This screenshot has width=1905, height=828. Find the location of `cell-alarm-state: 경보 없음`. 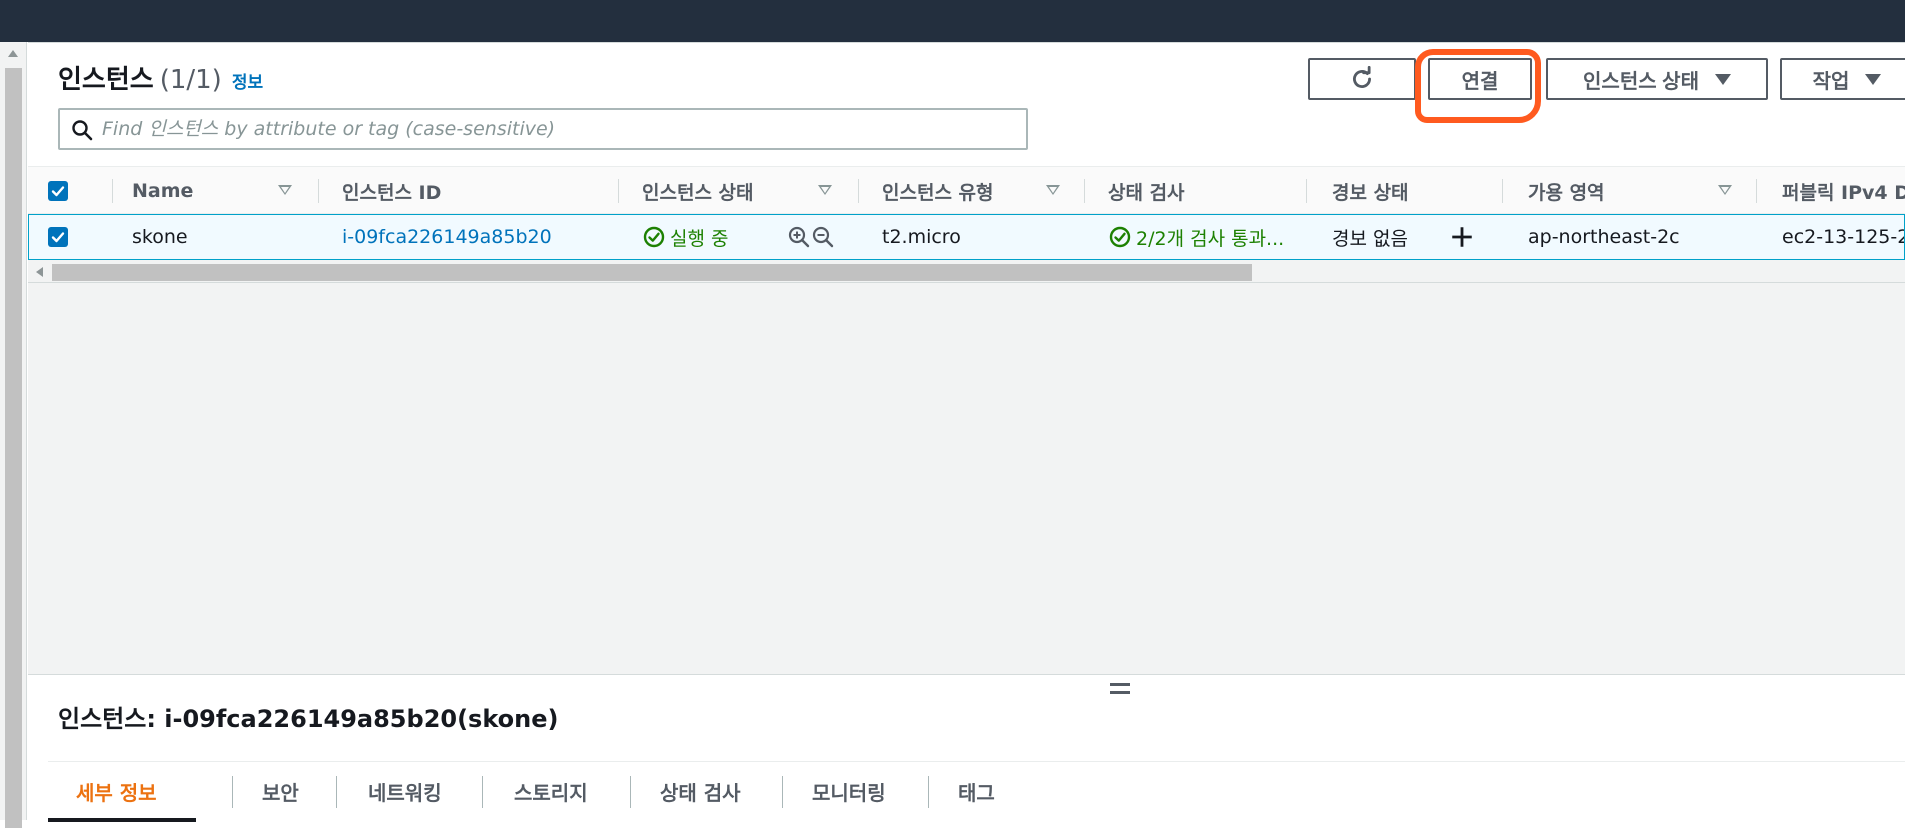

cell-alarm-state: 경보 없음 is located at coordinates (1370, 238).